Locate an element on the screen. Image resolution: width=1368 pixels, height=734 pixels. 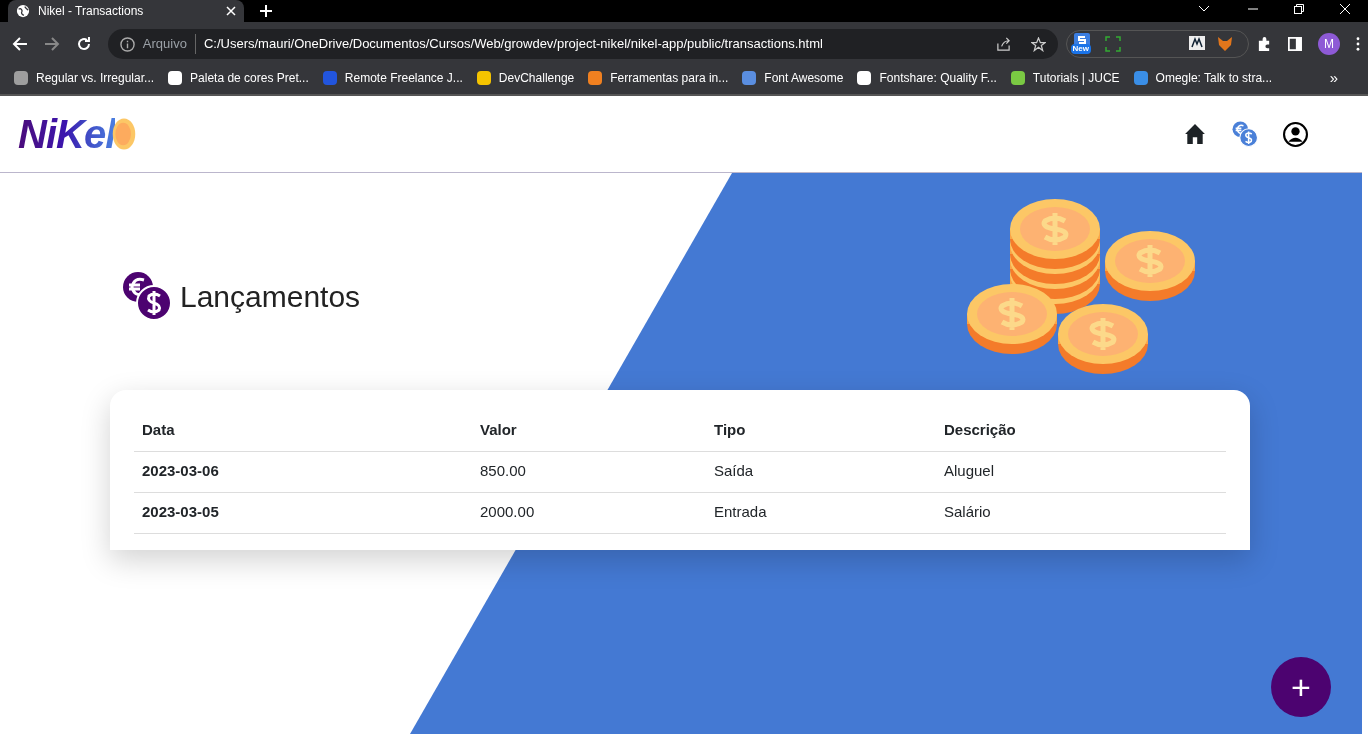
column-header: Tipo is located at coordinates (821, 430).